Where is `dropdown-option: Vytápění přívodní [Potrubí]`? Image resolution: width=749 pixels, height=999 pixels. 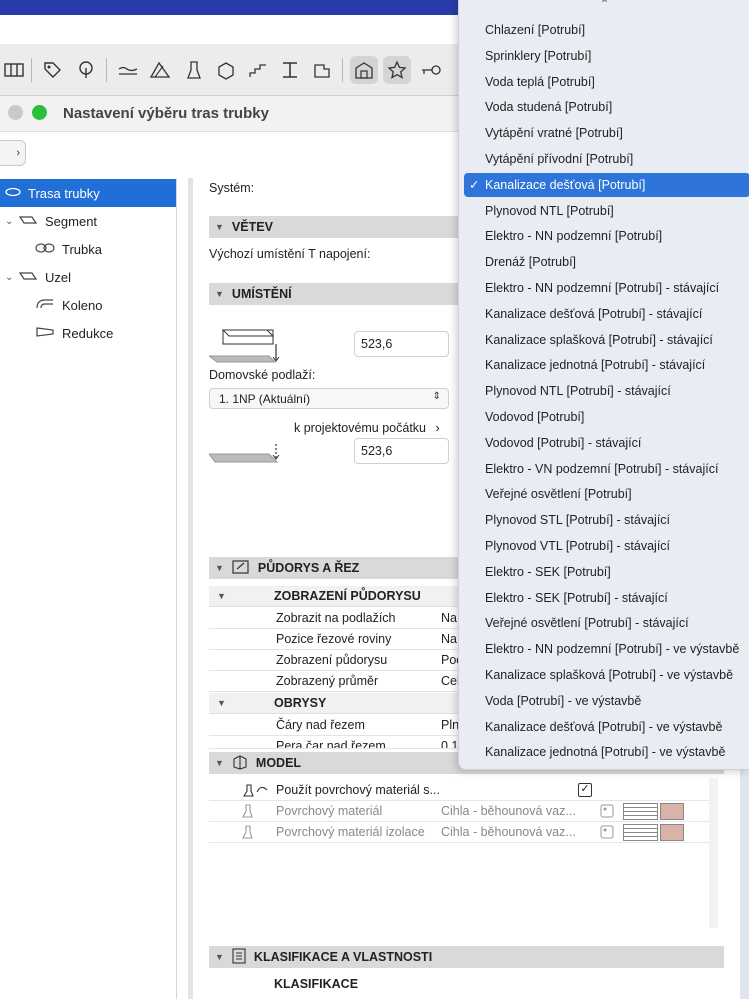 dropdown-option: Vytápění přívodní [Potrubí] is located at coordinates (606, 159).